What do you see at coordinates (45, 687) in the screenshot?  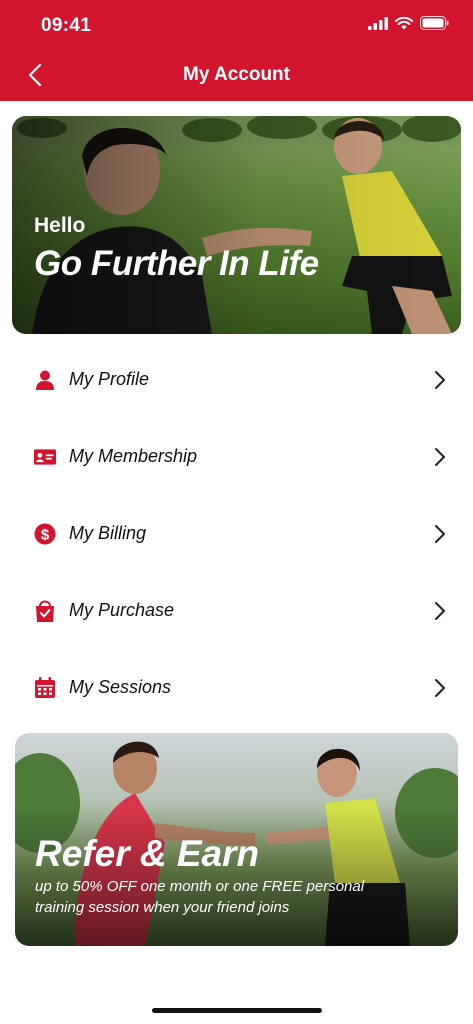 I see `calendar-icon` at bounding box center [45, 687].